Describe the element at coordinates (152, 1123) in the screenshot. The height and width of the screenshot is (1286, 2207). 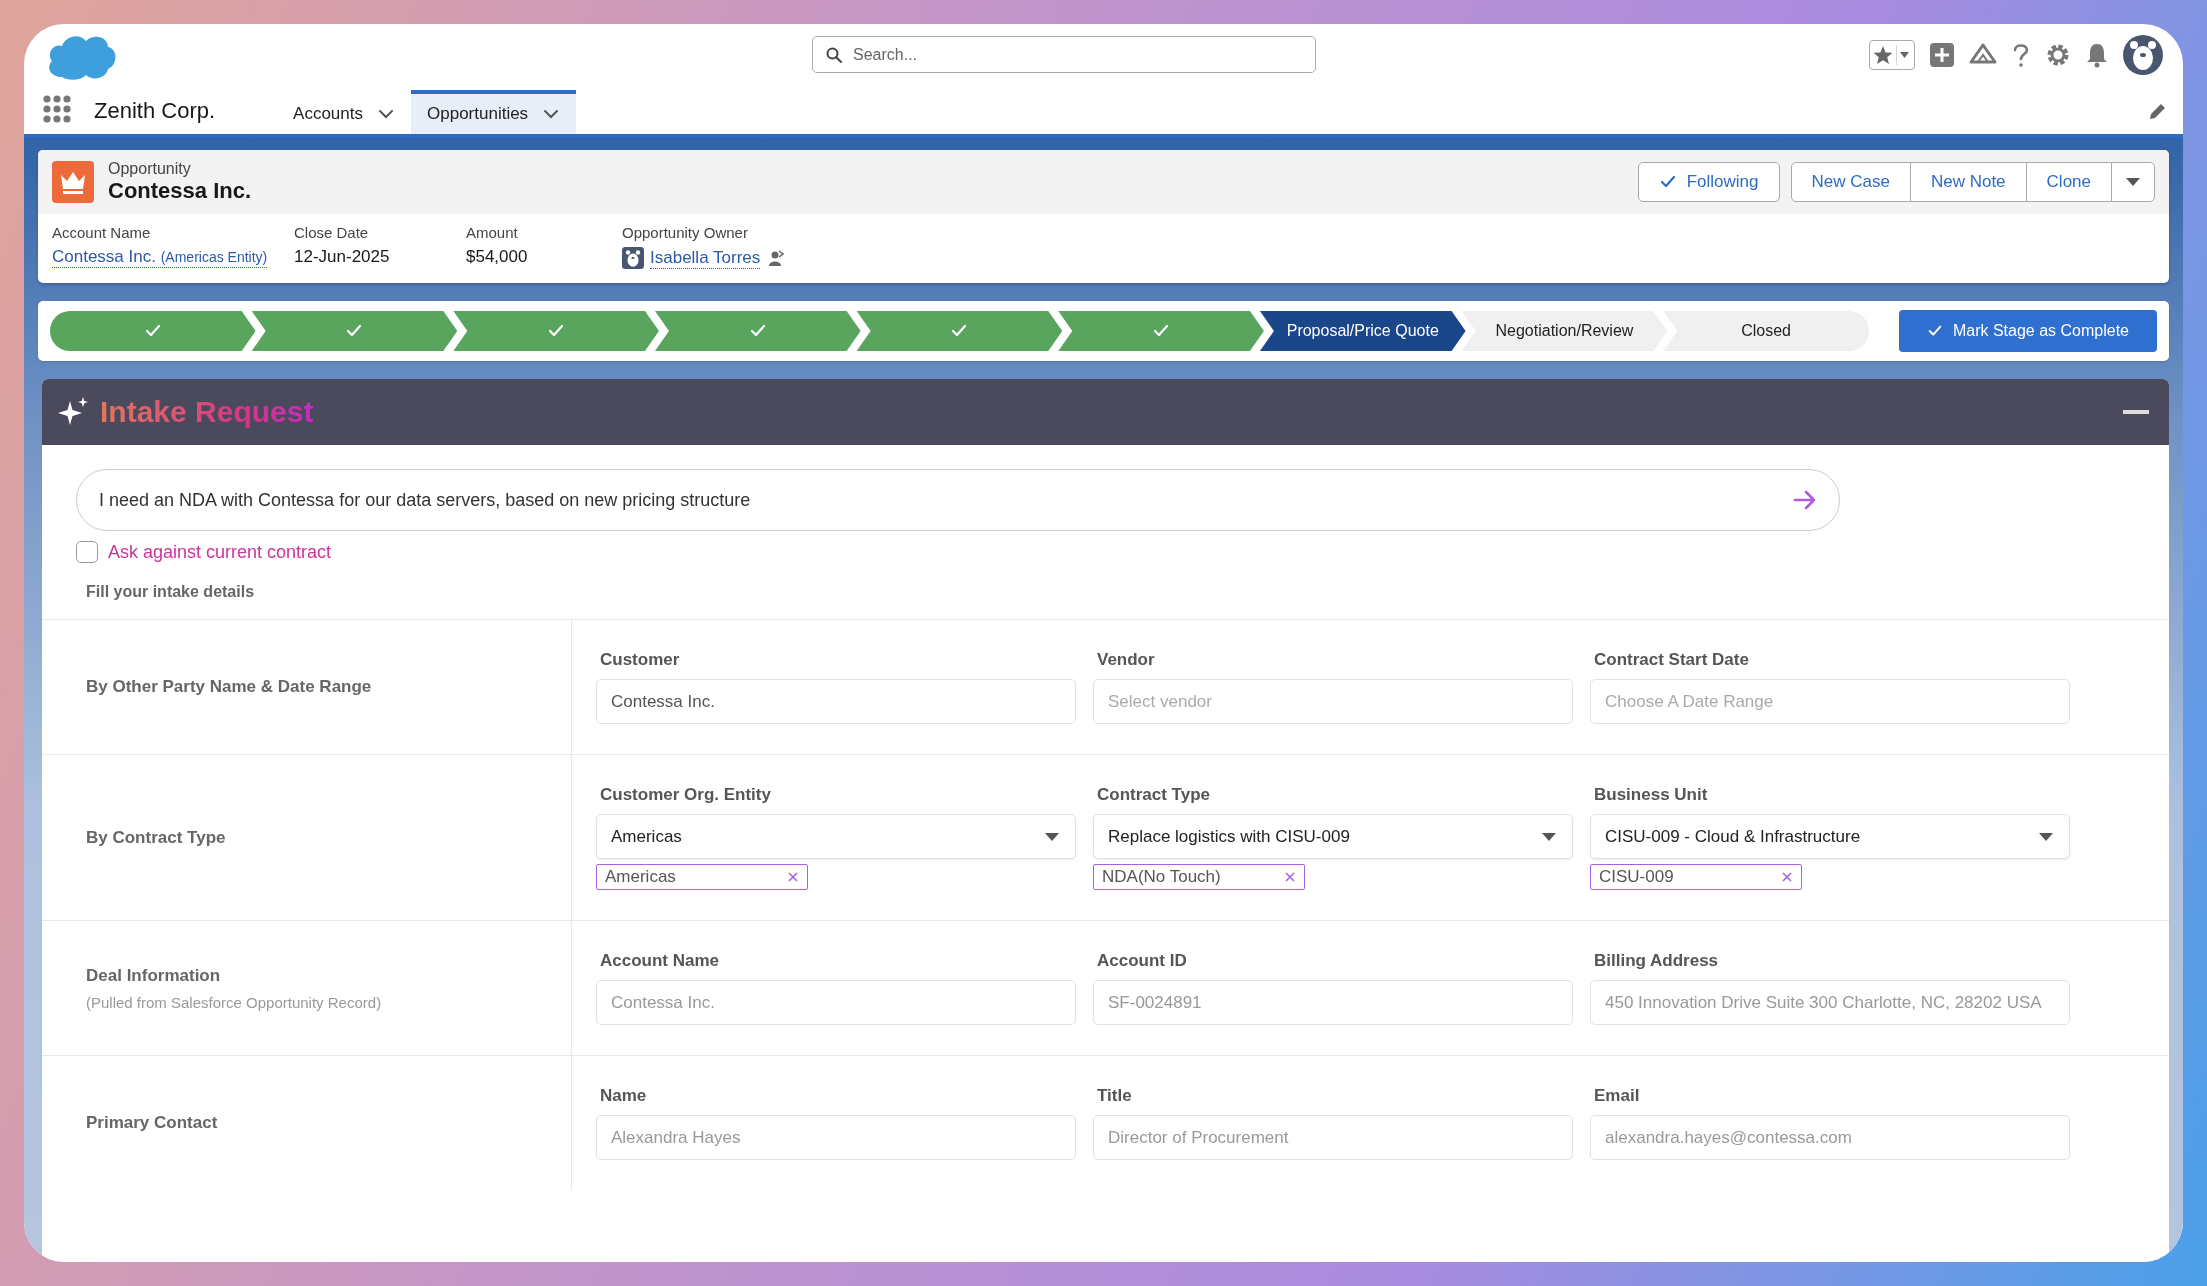
I see `row-label: Primary Contact` at that location.